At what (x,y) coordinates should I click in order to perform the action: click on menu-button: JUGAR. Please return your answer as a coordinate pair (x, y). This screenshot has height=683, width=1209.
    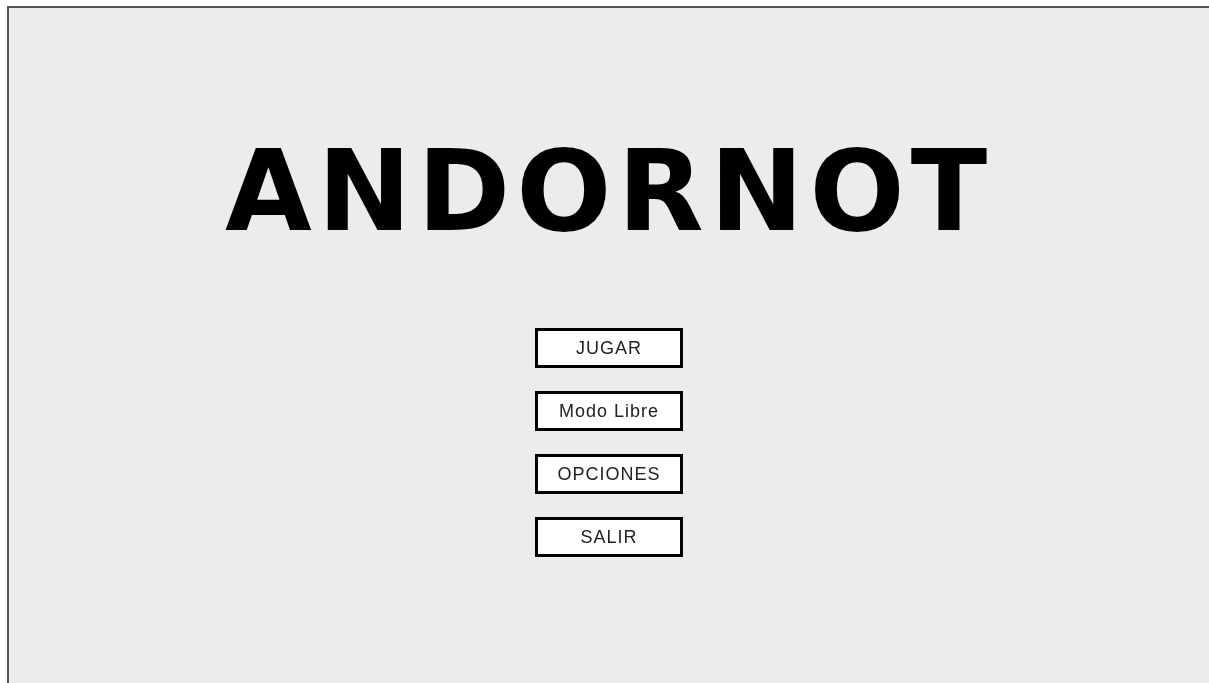
    Looking at the image, I should click on (609, 348).